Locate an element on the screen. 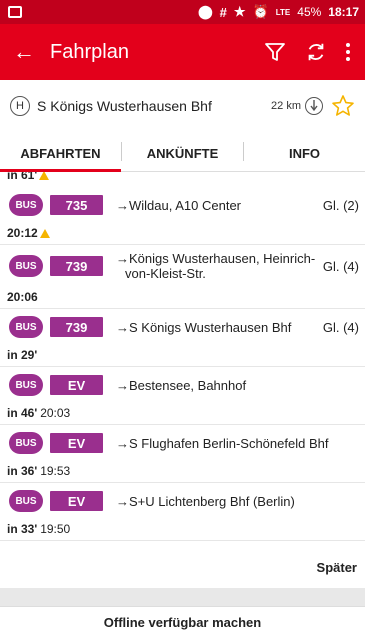 This screenshot has width=365, height=633. time-text: in 61' is located at coordinates (22, 177).